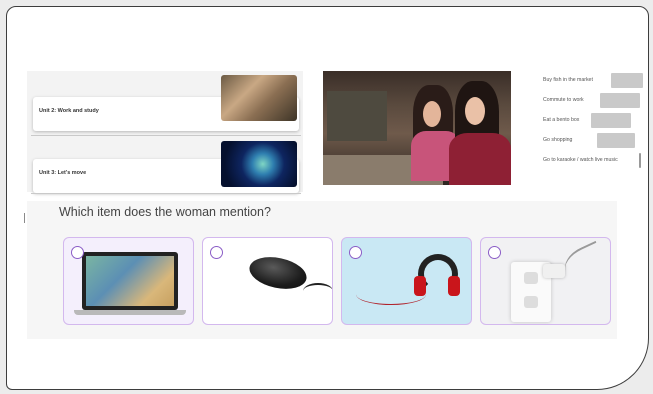 This screenshot has height=394, width=653. Describe the element at coordinates (278, 273) in the screenshot. I see `mouse-image` at that location.